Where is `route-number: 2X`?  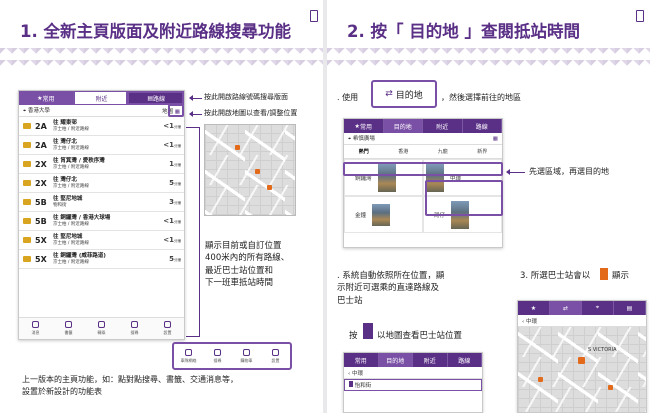
route-number: 2X is located at coordinates (41, 164).